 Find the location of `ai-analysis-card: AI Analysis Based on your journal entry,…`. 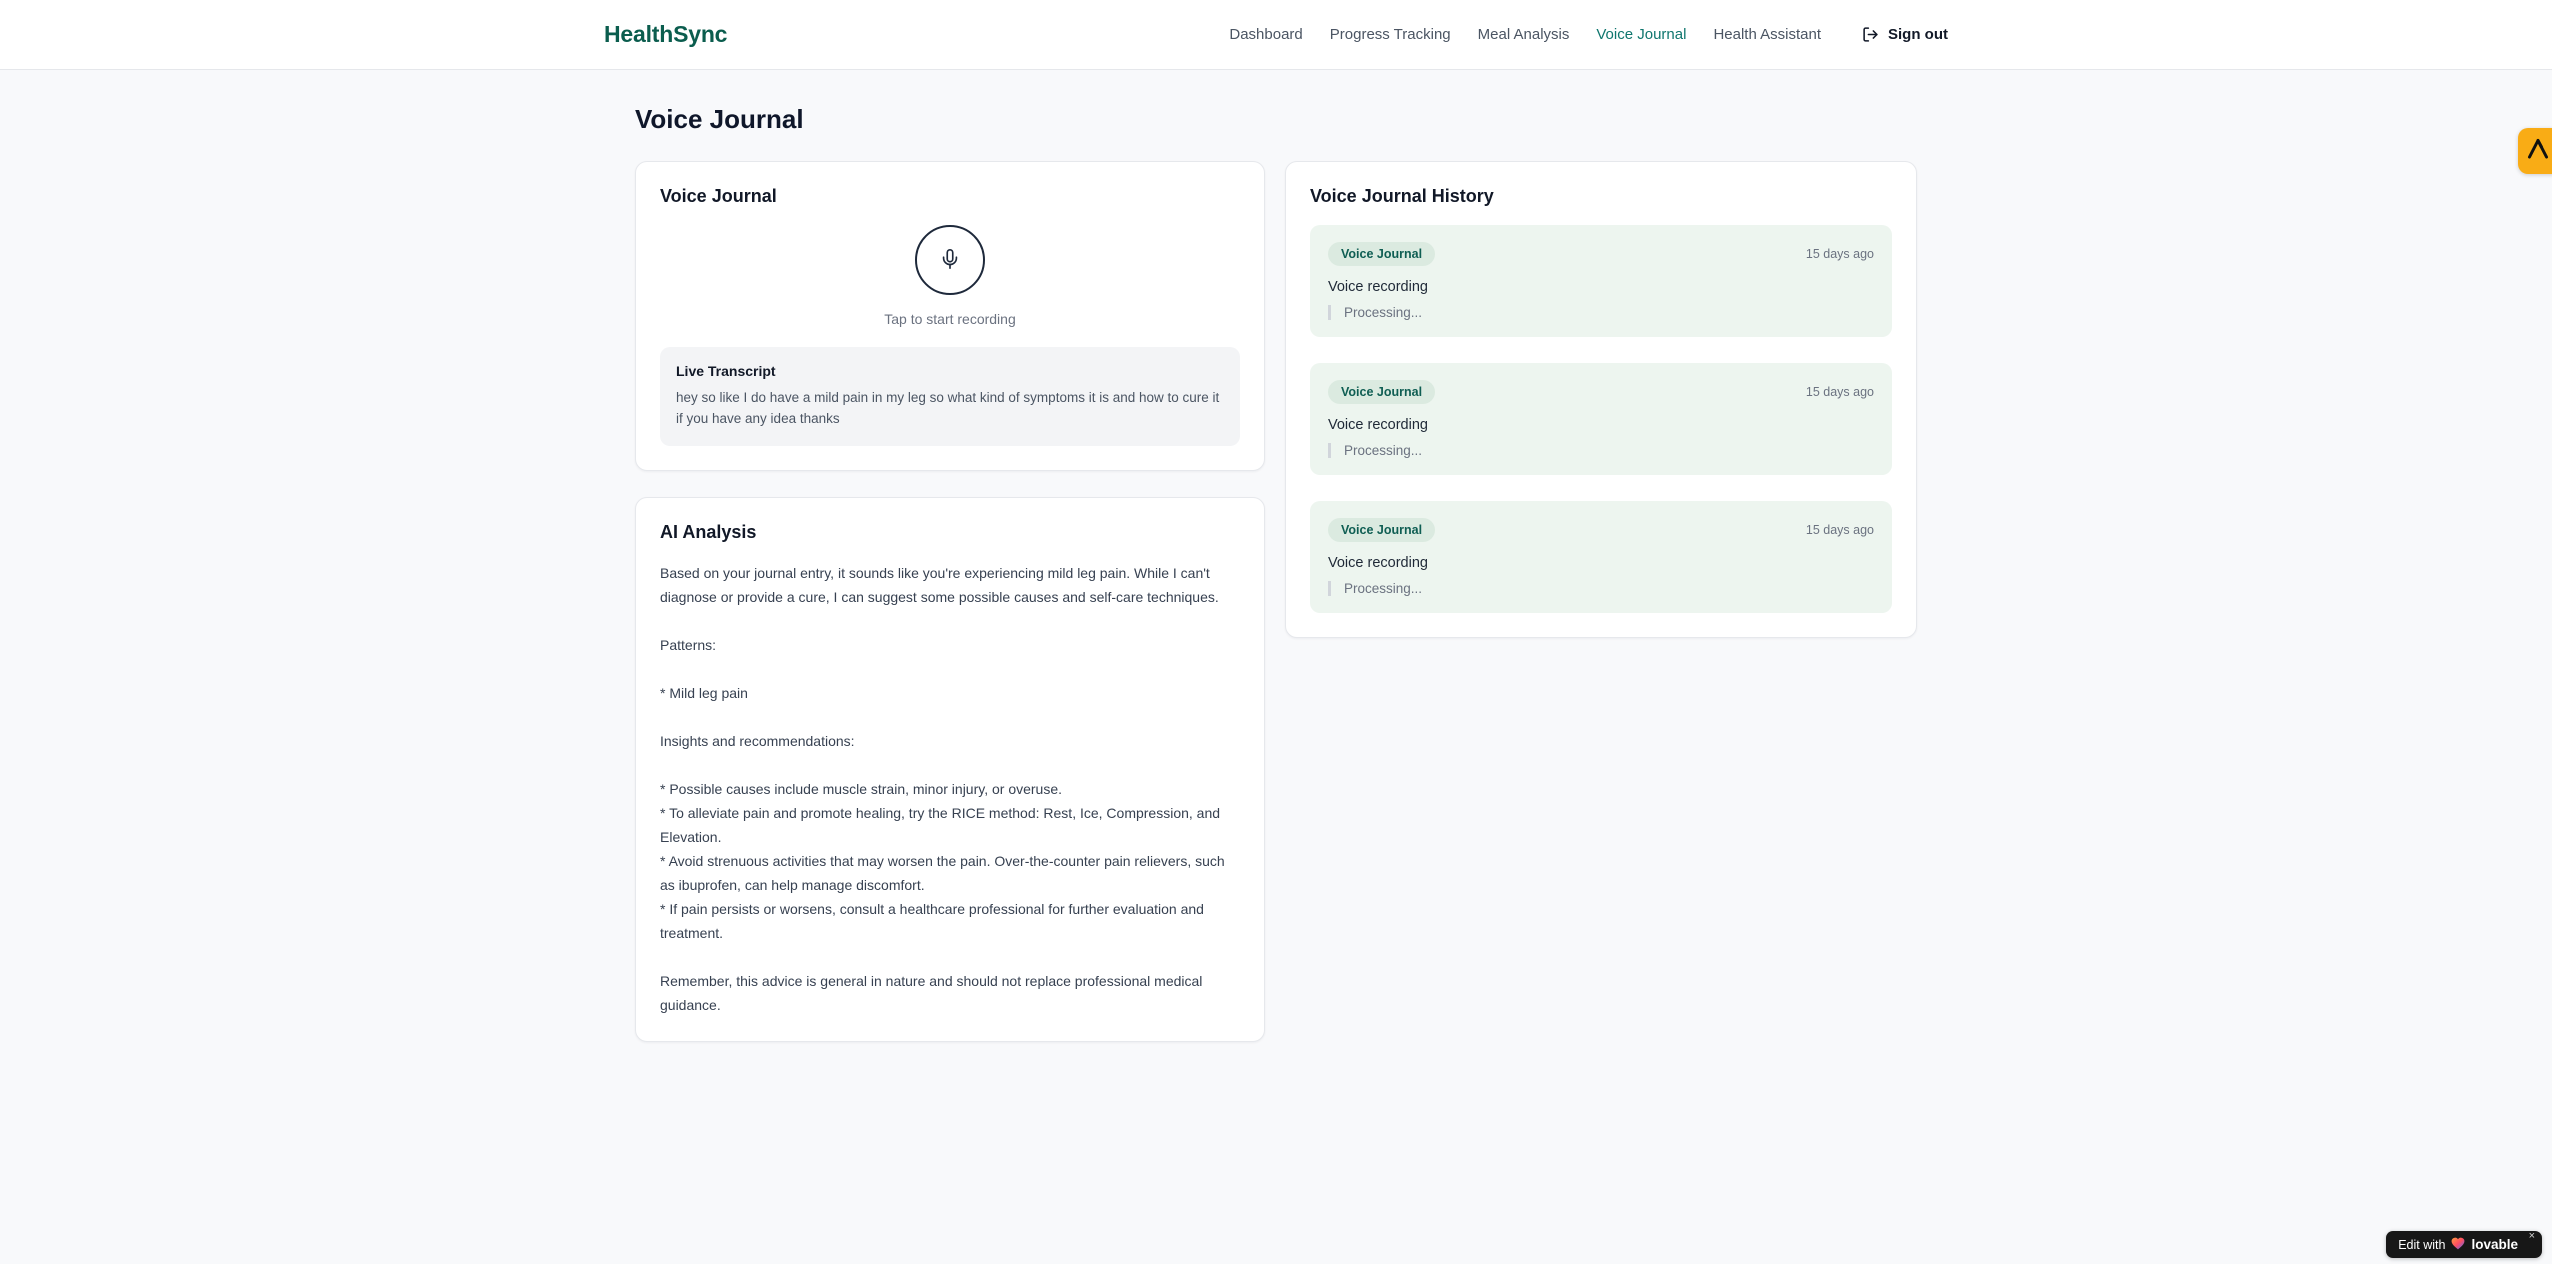

ai-analysis-card: AI Analysis Based on your journal entry,… is located at coordinates (950, 769).